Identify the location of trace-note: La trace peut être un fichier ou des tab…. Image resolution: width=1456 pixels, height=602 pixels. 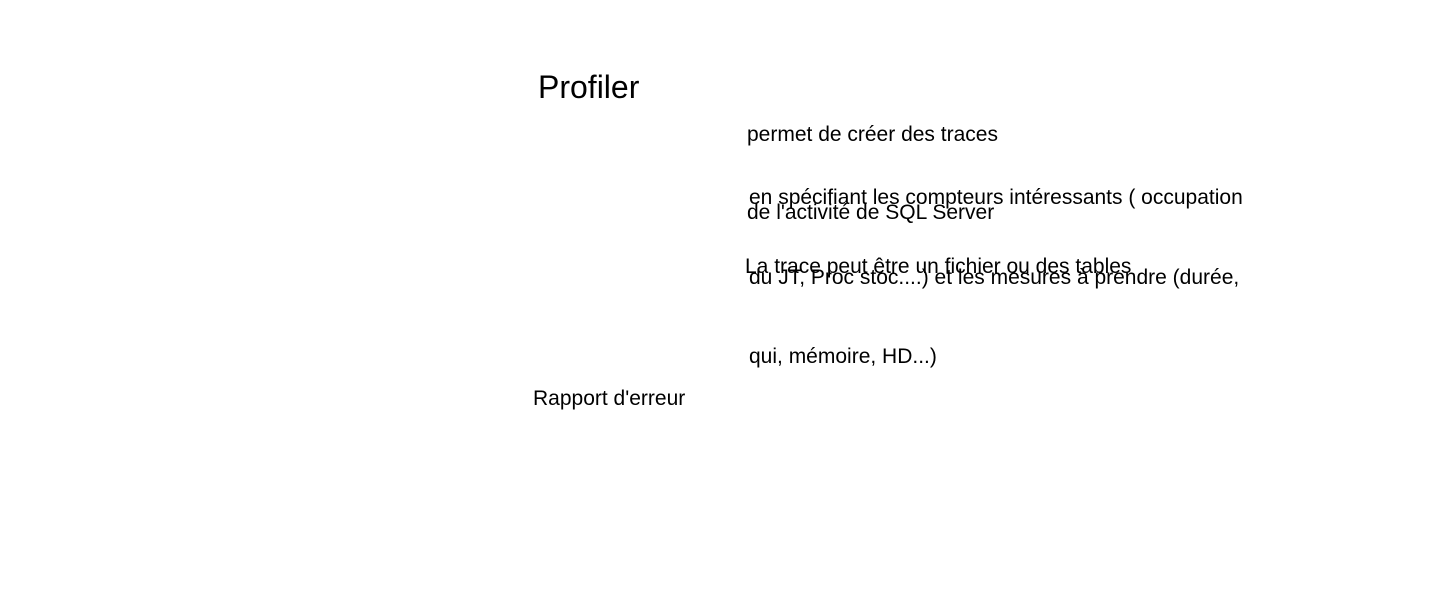
(938, 266).